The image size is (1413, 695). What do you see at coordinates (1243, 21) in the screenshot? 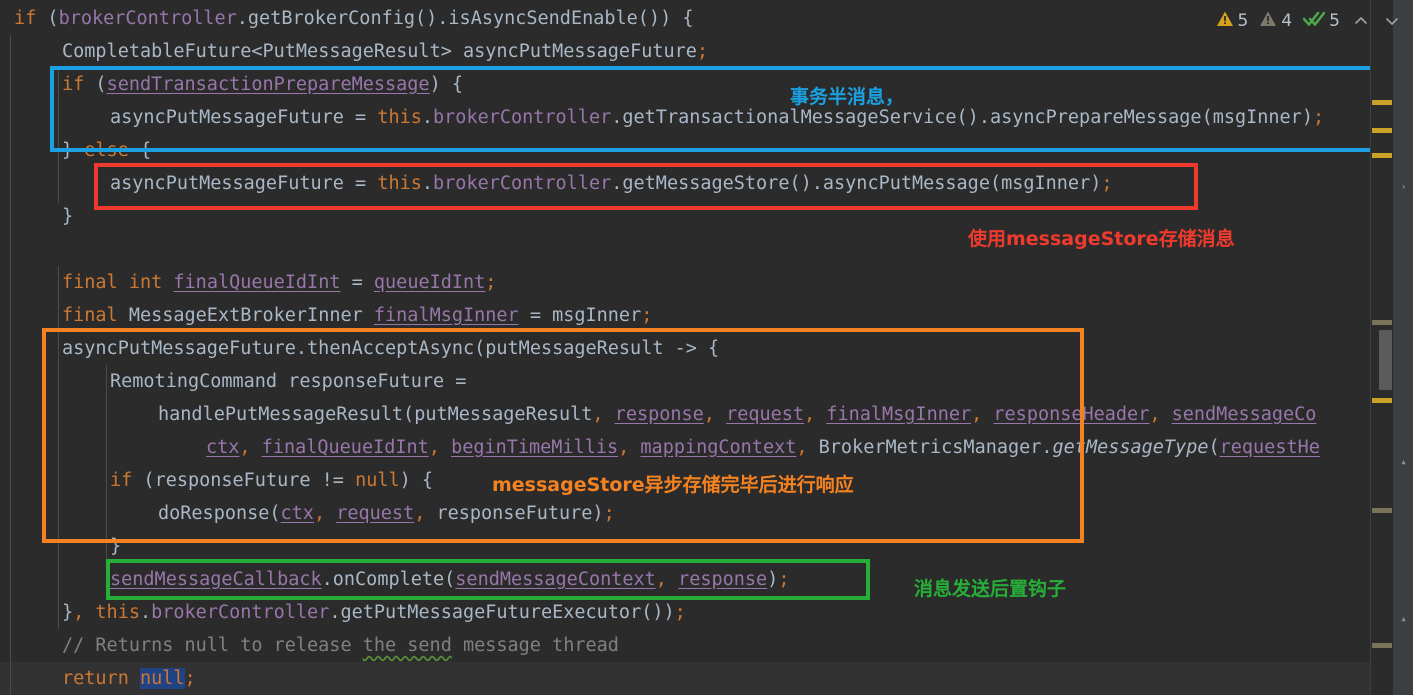
I see `warning-count: 5` at bounding box center [1243, 21].